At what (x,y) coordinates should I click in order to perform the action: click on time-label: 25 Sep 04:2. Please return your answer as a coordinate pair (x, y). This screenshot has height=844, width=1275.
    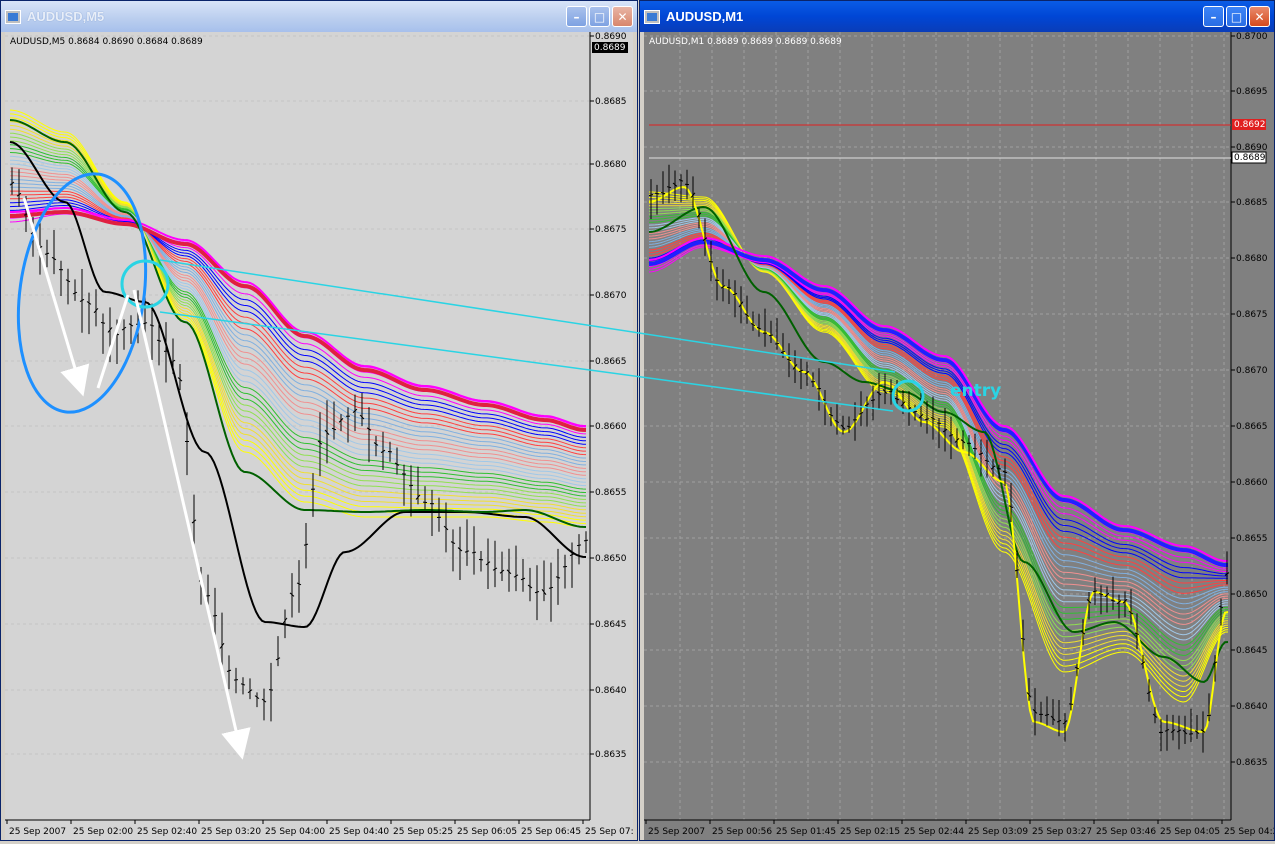
    Looking at the image, I should click on (1249, 832).